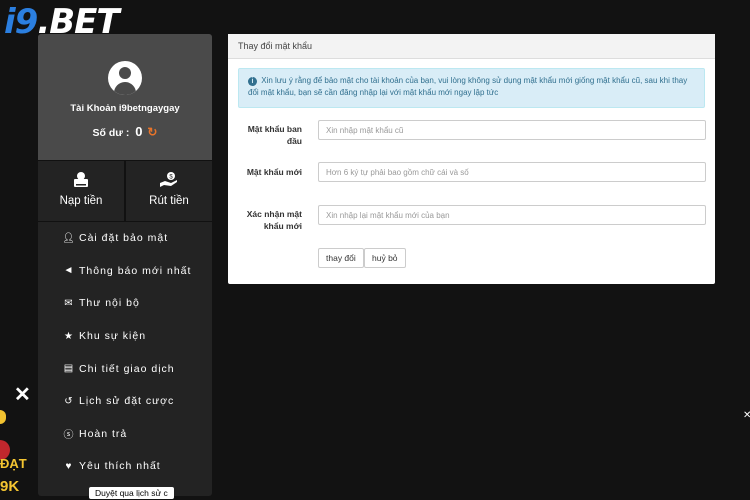  Describe the element at coordinates (69, 336) in the screenshot. I see `trophy-icon: ★` at that location.